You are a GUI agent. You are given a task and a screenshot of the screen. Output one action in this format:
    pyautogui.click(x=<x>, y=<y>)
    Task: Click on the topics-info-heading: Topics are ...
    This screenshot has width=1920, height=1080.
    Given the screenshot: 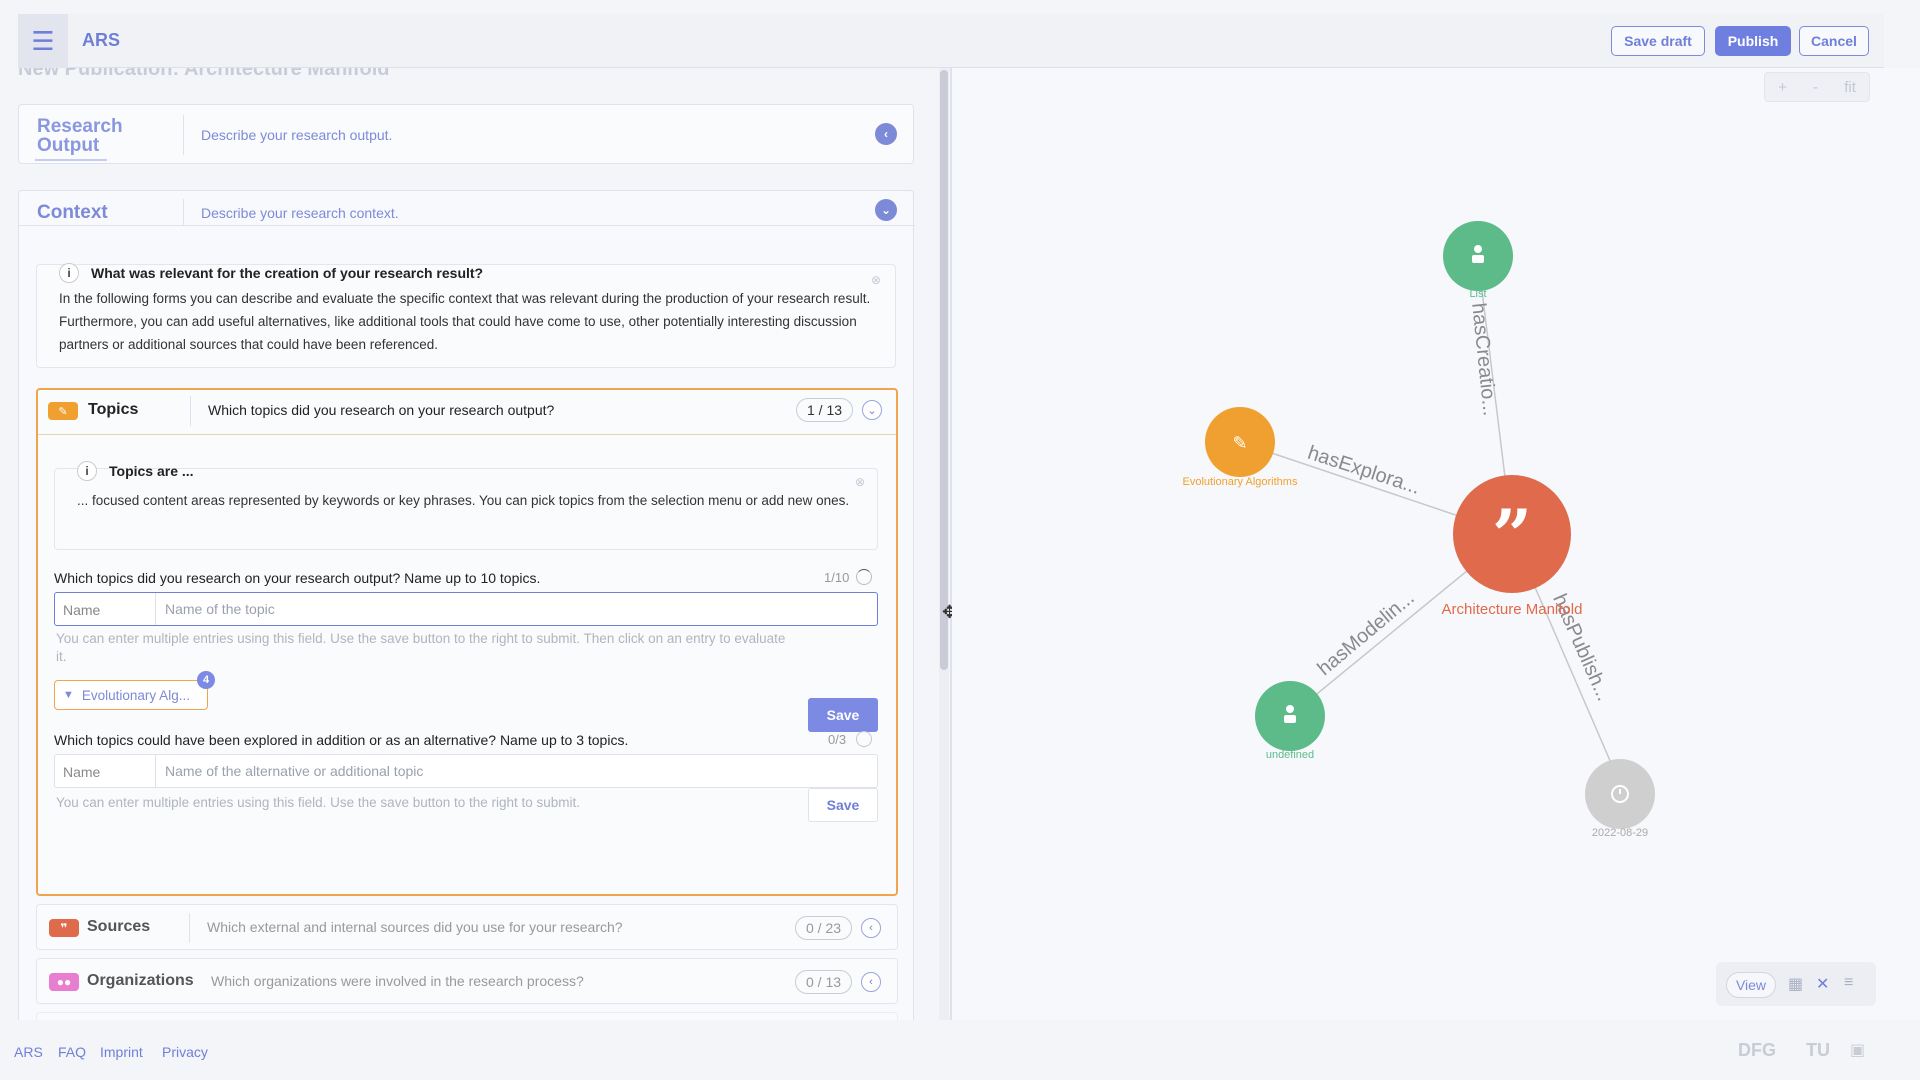 What is the action you would take?
    pyautogui.click(x=151, y=471)
    